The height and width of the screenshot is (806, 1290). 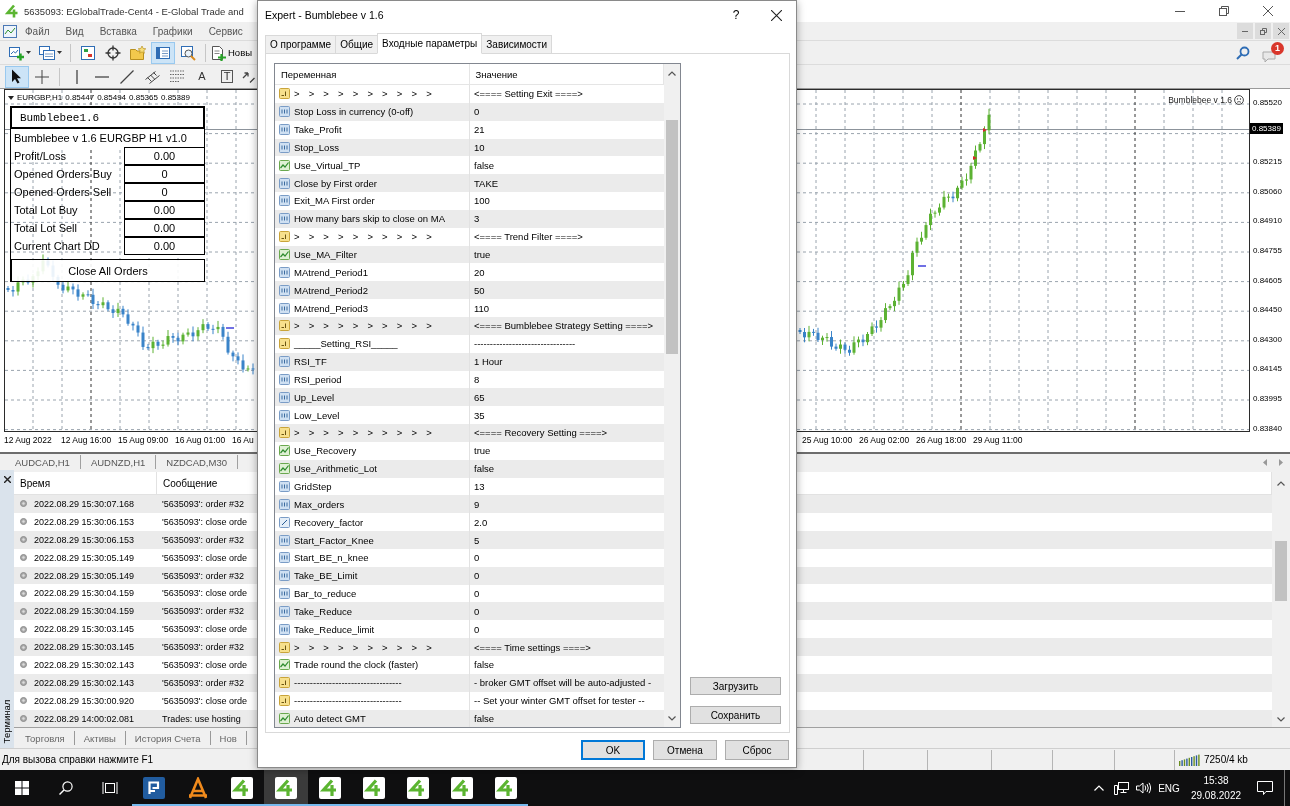 I want to click on log-message: '5635093': order #32, so click(x=202, y=647).